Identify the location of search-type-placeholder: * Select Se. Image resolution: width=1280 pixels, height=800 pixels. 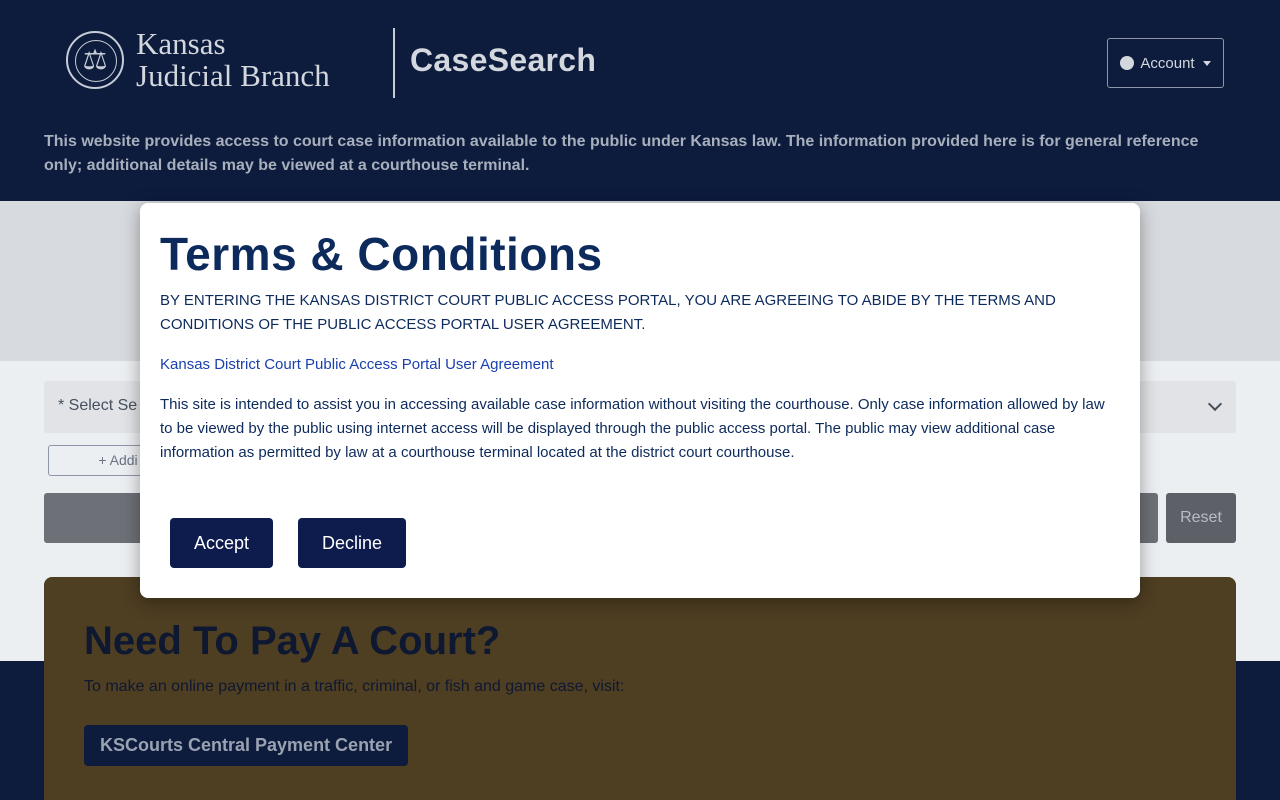
(98, 405).